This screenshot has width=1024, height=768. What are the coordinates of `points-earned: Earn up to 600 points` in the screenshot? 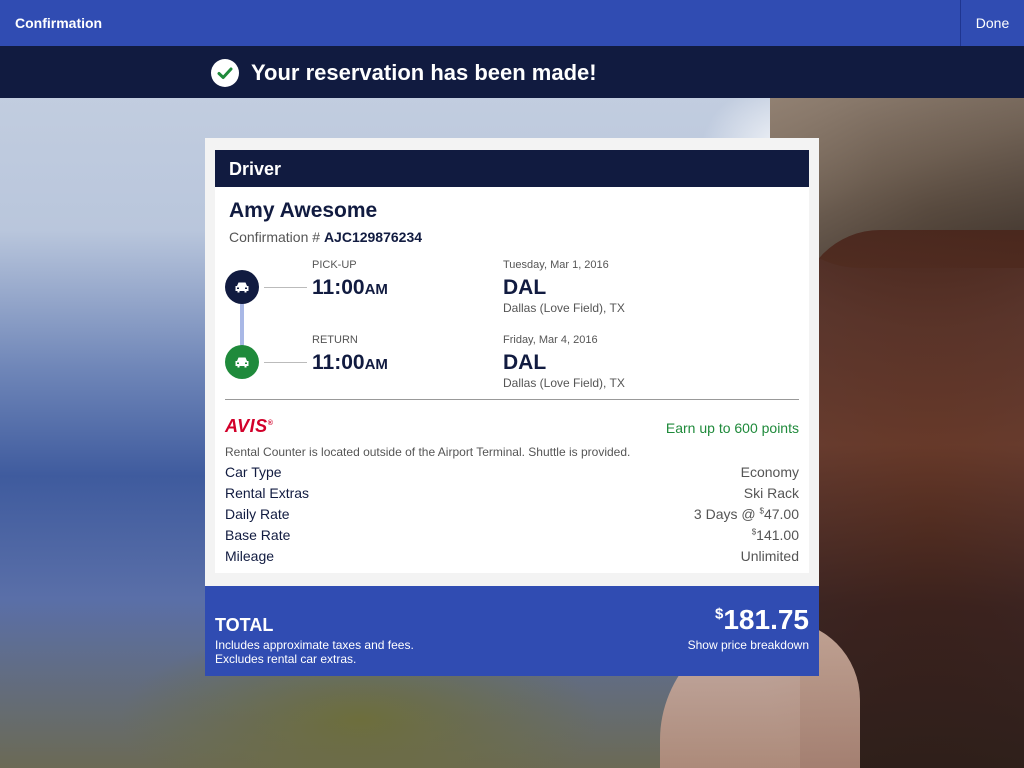 It's located at (732, 428).